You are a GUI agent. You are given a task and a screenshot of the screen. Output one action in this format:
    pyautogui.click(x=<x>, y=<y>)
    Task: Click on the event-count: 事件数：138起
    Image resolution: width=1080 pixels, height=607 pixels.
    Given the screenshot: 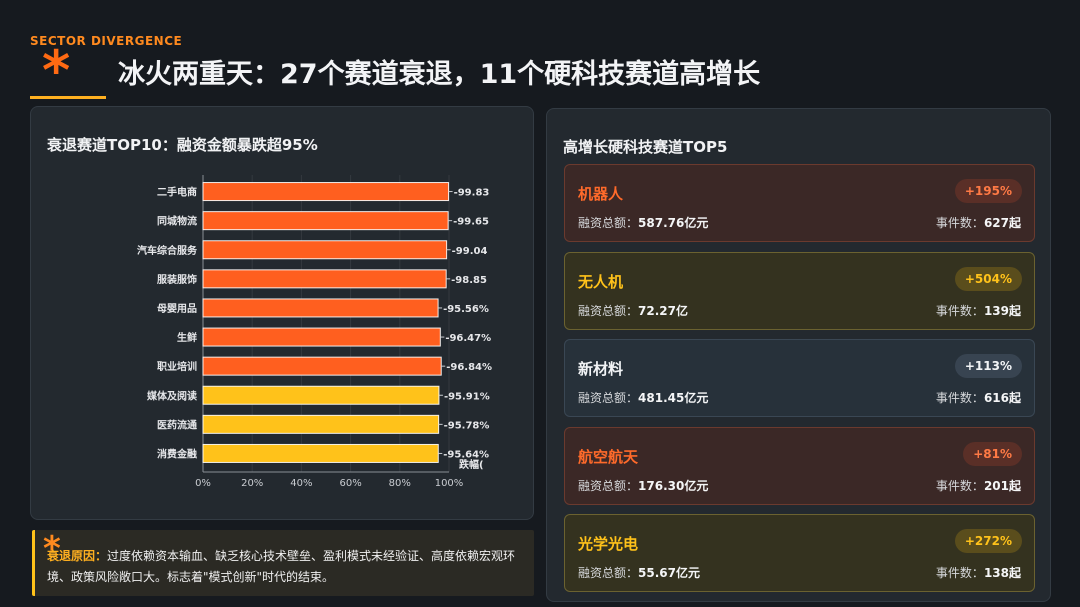 What is the action you would take?
    pyautogui.click(x=978, y=573)
    